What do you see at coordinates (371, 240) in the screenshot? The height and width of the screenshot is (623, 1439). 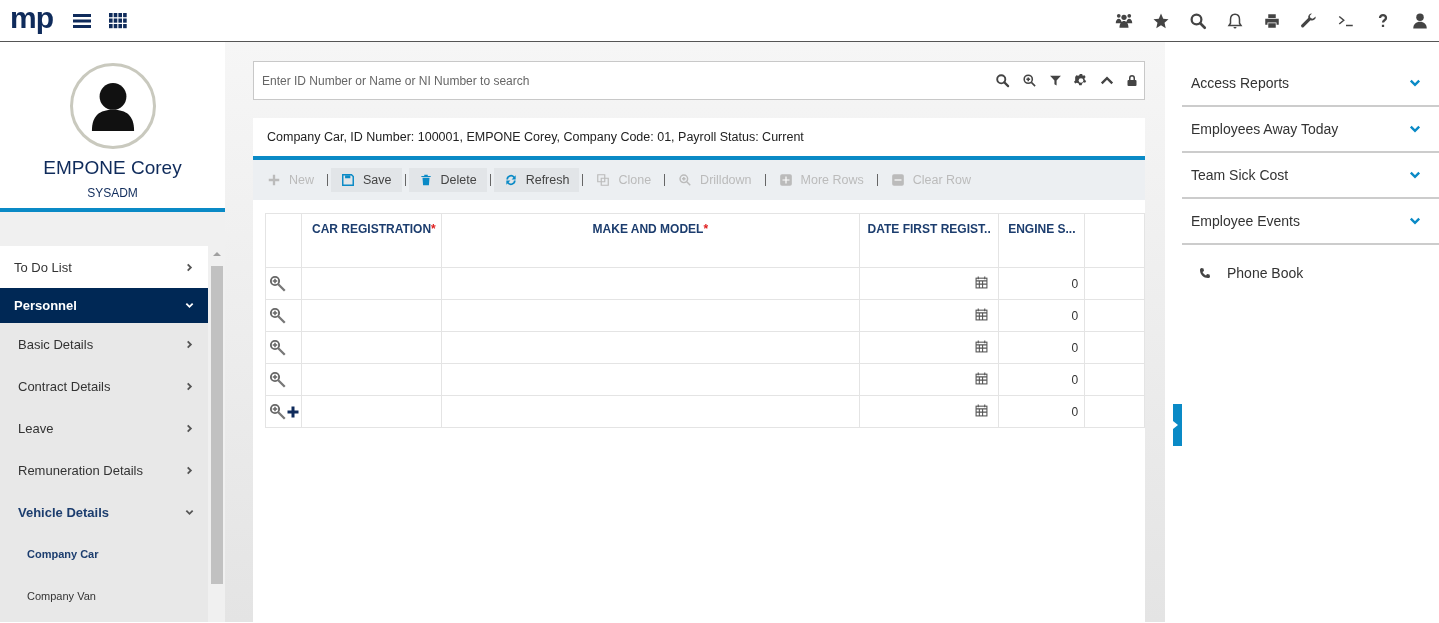 I see `column-header: CAR REGISTRATION*` at bounding box center [371, 240].